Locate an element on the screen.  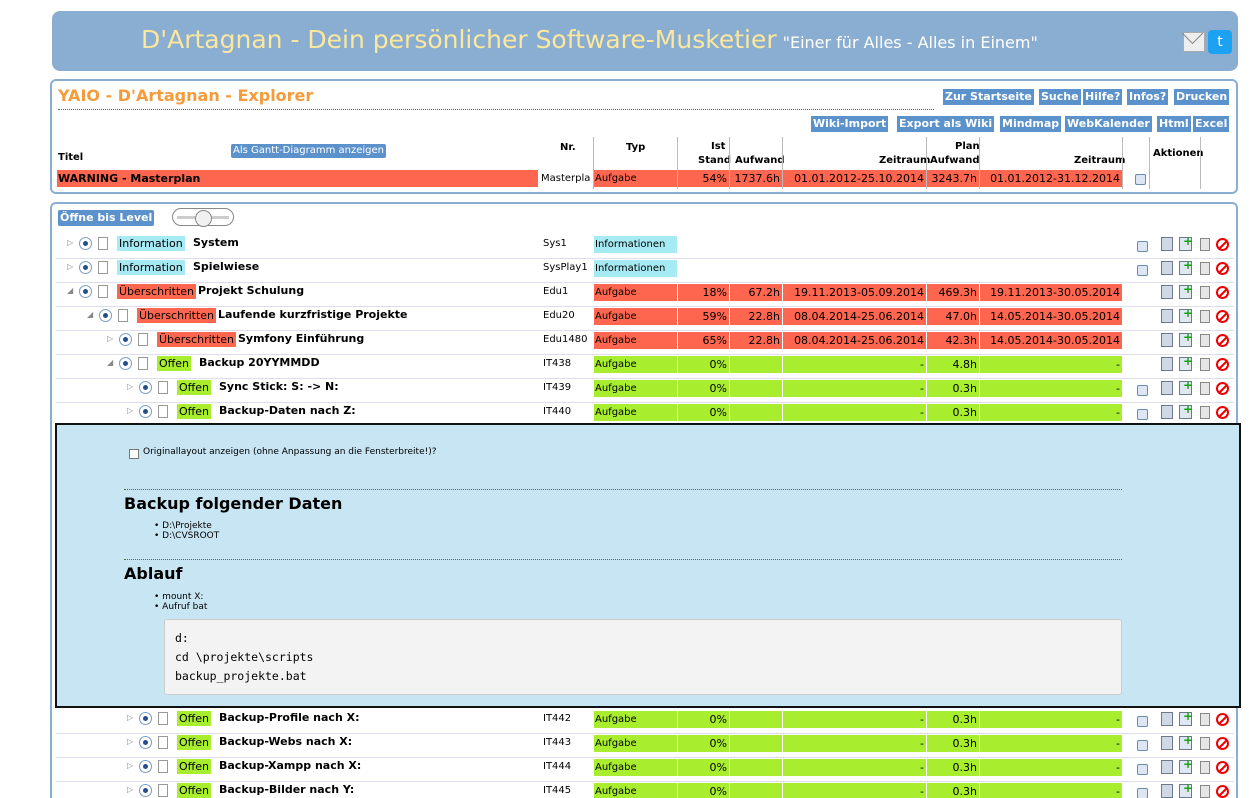
gantt-button: Als Gantt-Diagramm anzeigen is located at coordinates (309, 151).